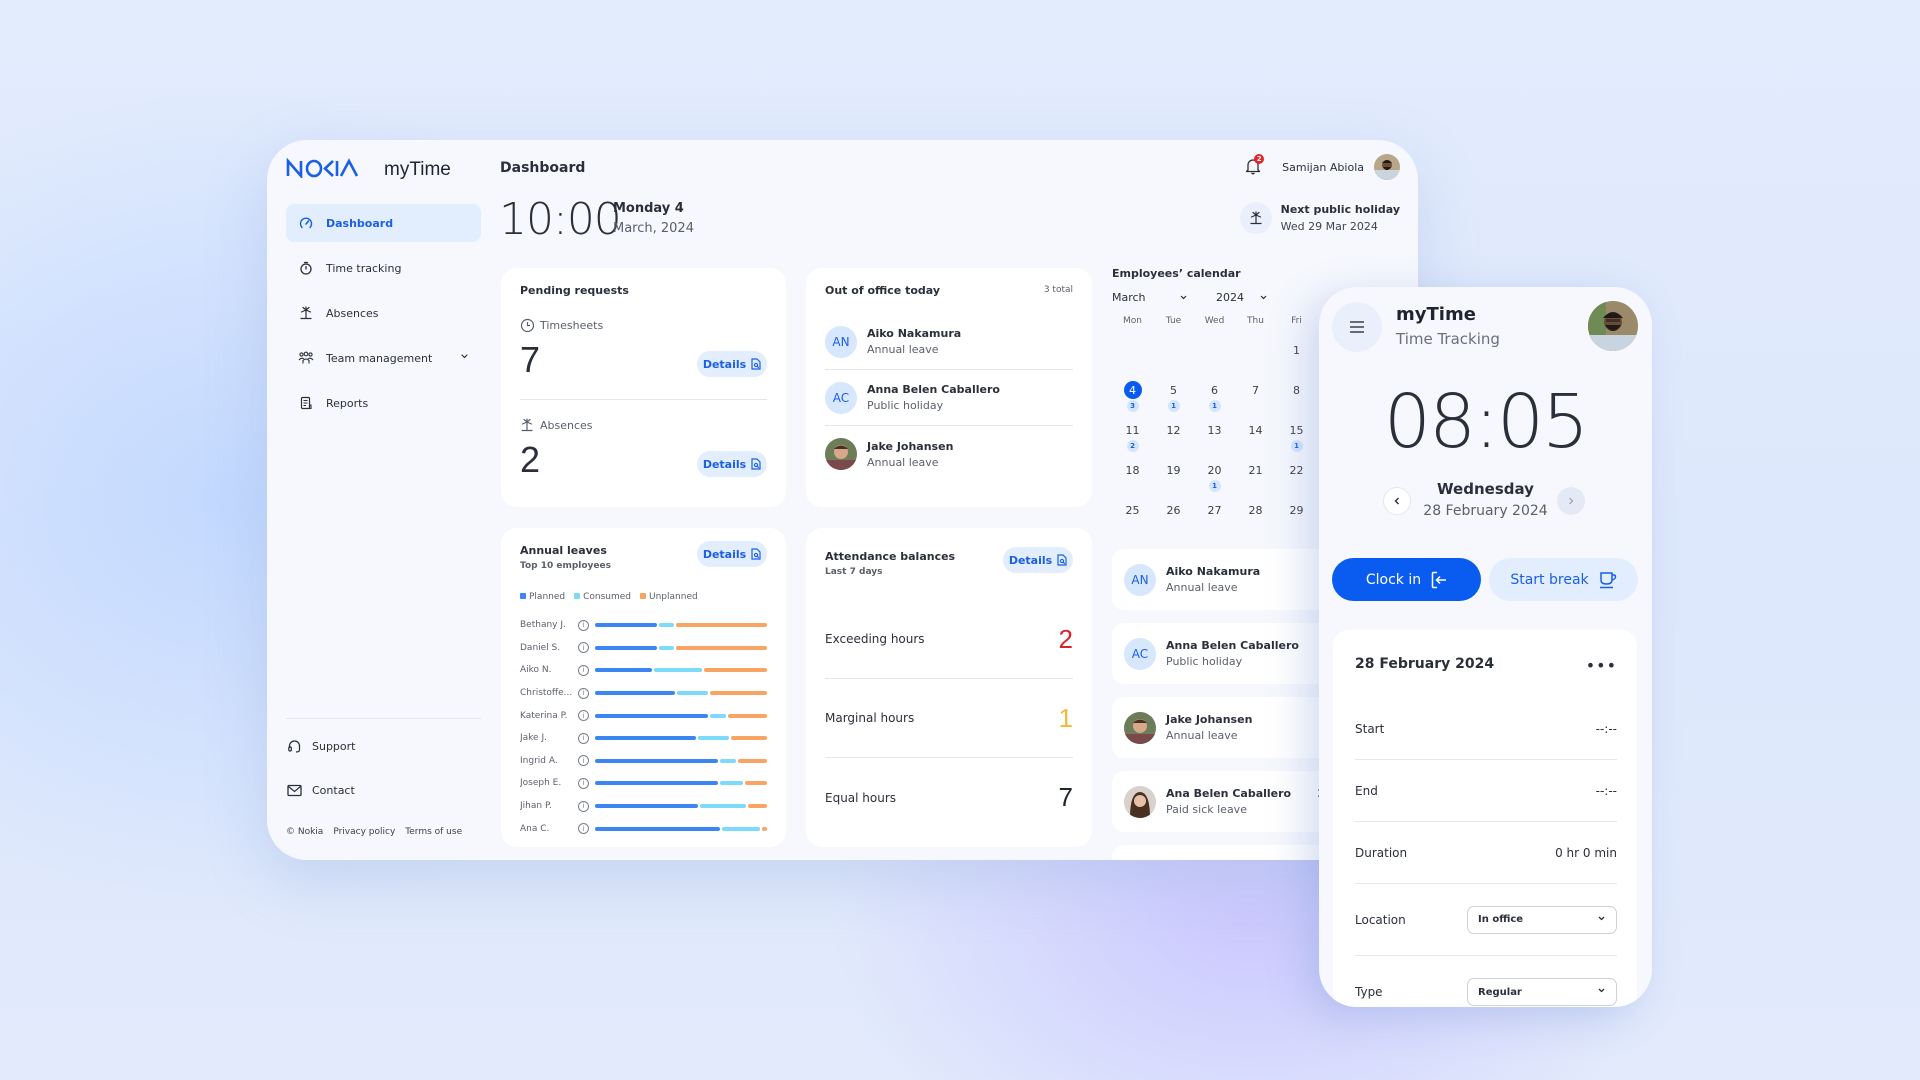  Describe the element at coordinates (1357, 327) in the screenshot. I see `menu-button` at that location.